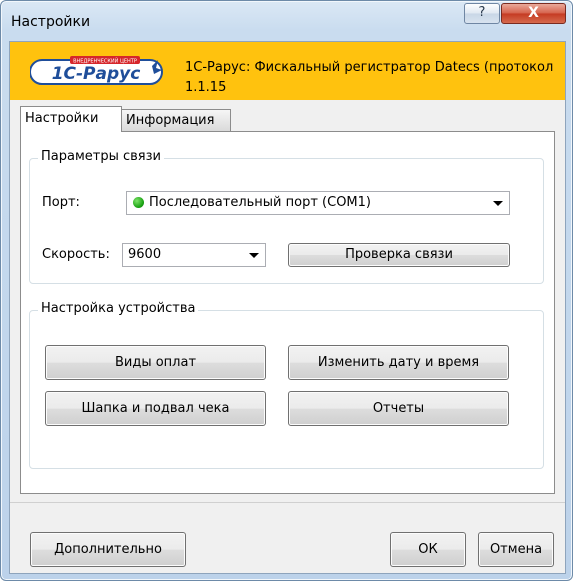  I want to click on button-label: Изменить дату и время, so click(398, 362).